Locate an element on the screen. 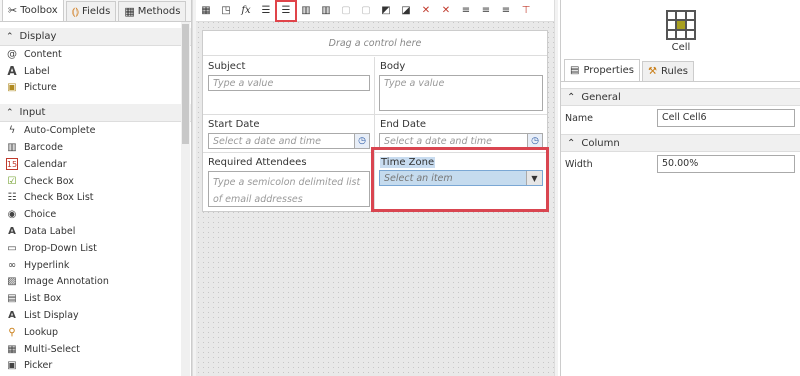 The height and width of the screenshot is (376, 800). section-column-header: ⌃ Column is located at coordinates (680, 143).